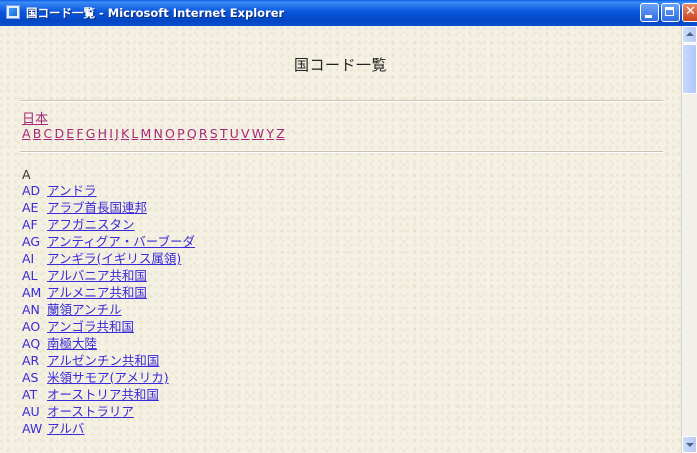 The image size is (697, 453). I want to click on country-link: AW アルバ, so click(53, 428).